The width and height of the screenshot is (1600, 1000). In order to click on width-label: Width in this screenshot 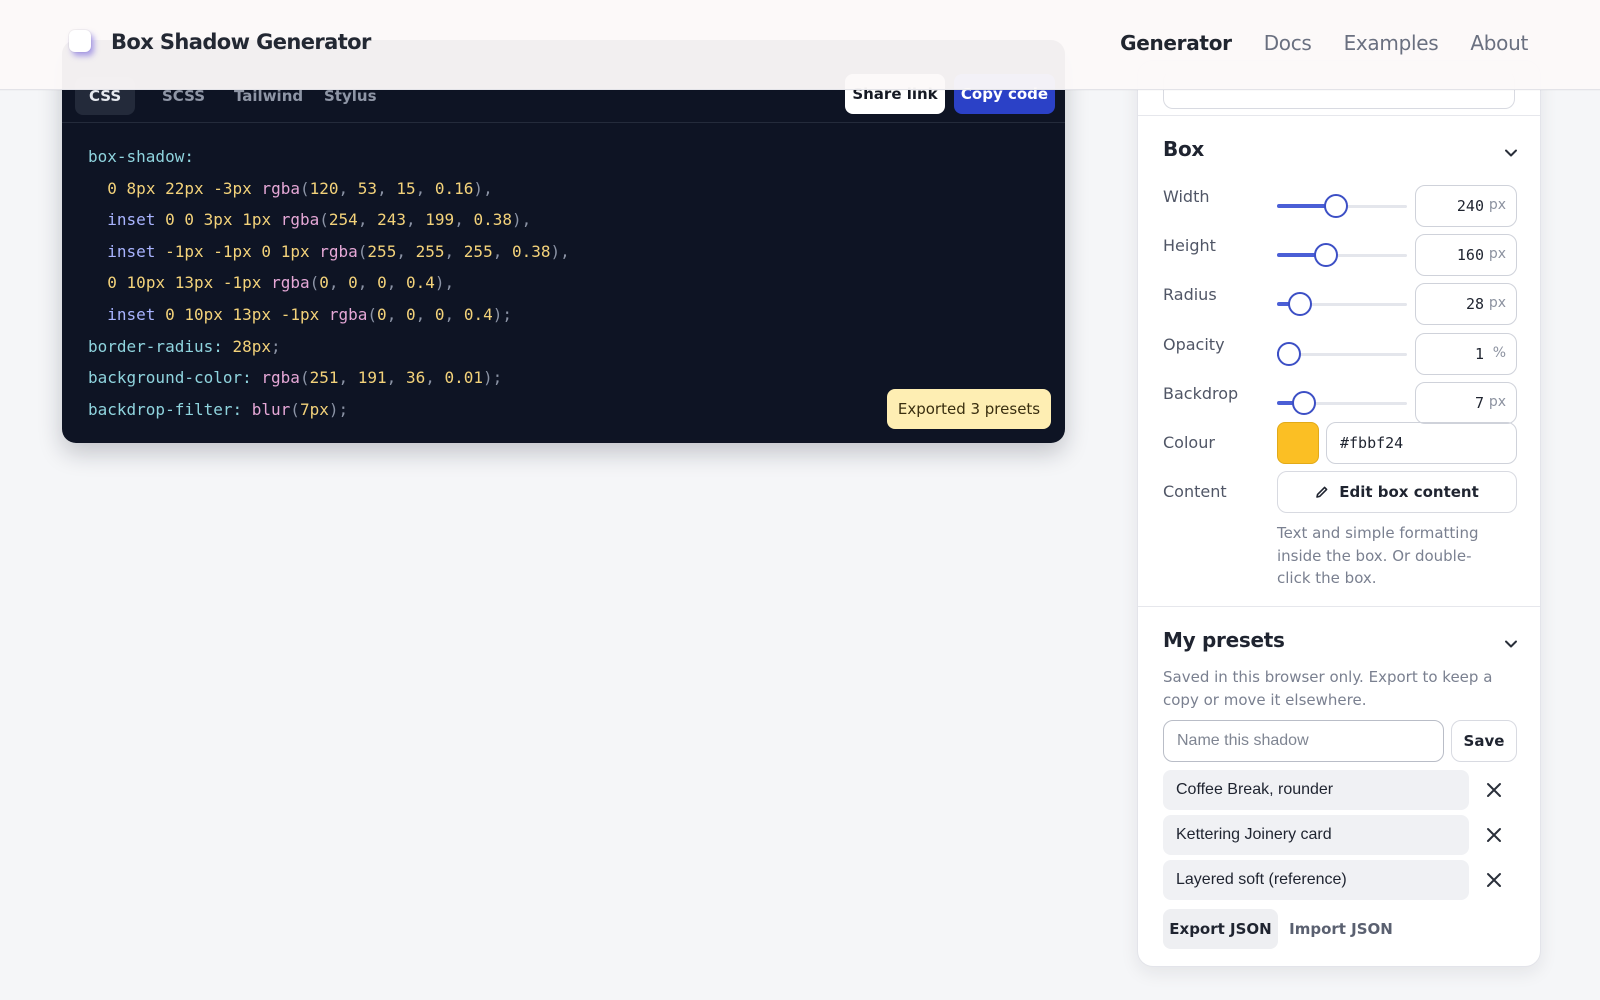, I will do `click(1186, 196)`.